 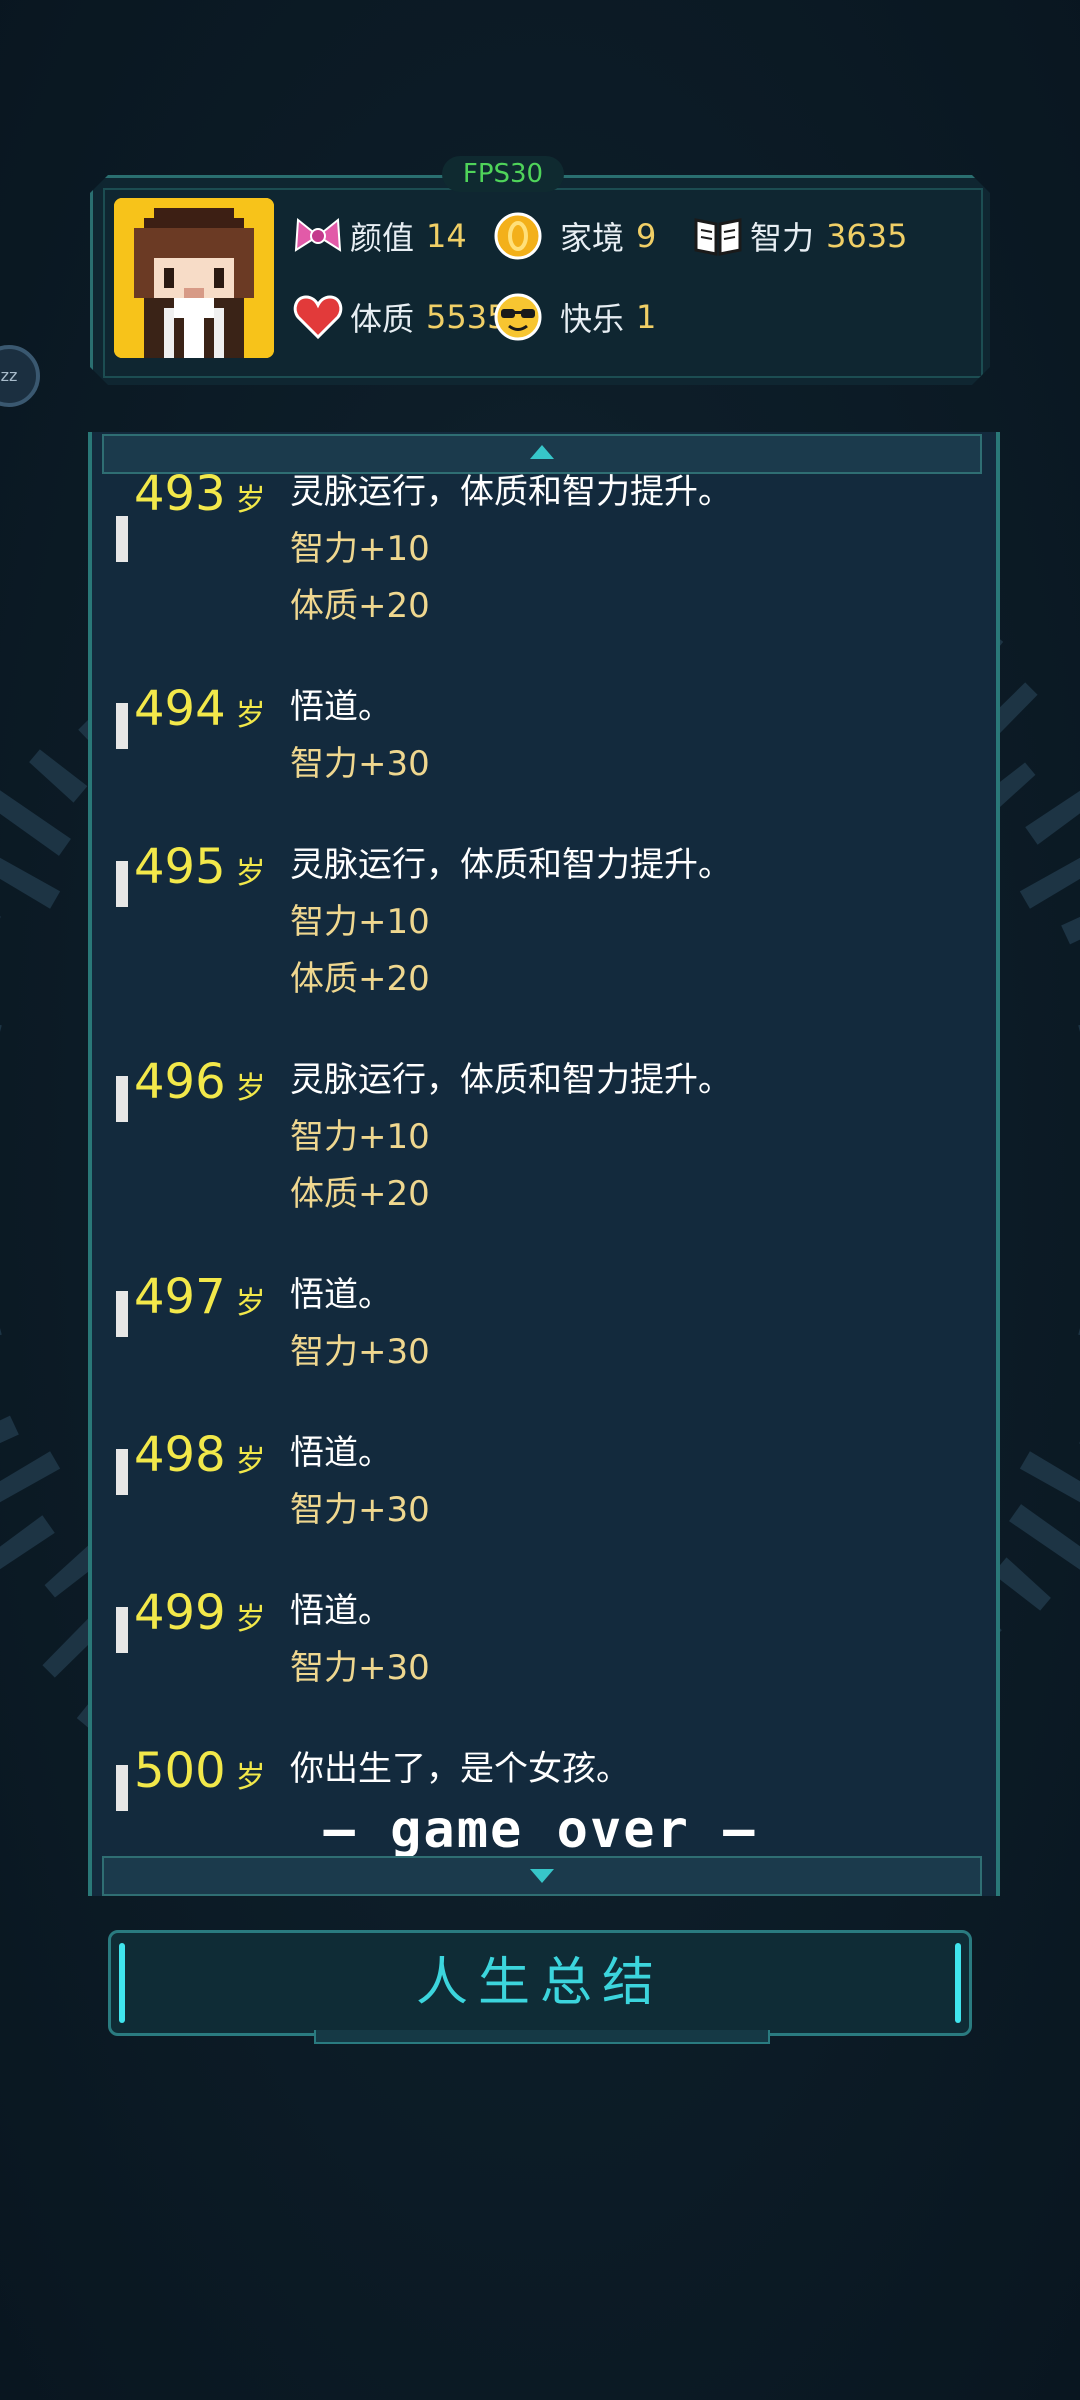 I want to click on stat-constitution: 体质 5535, so click(x=399, y=317).